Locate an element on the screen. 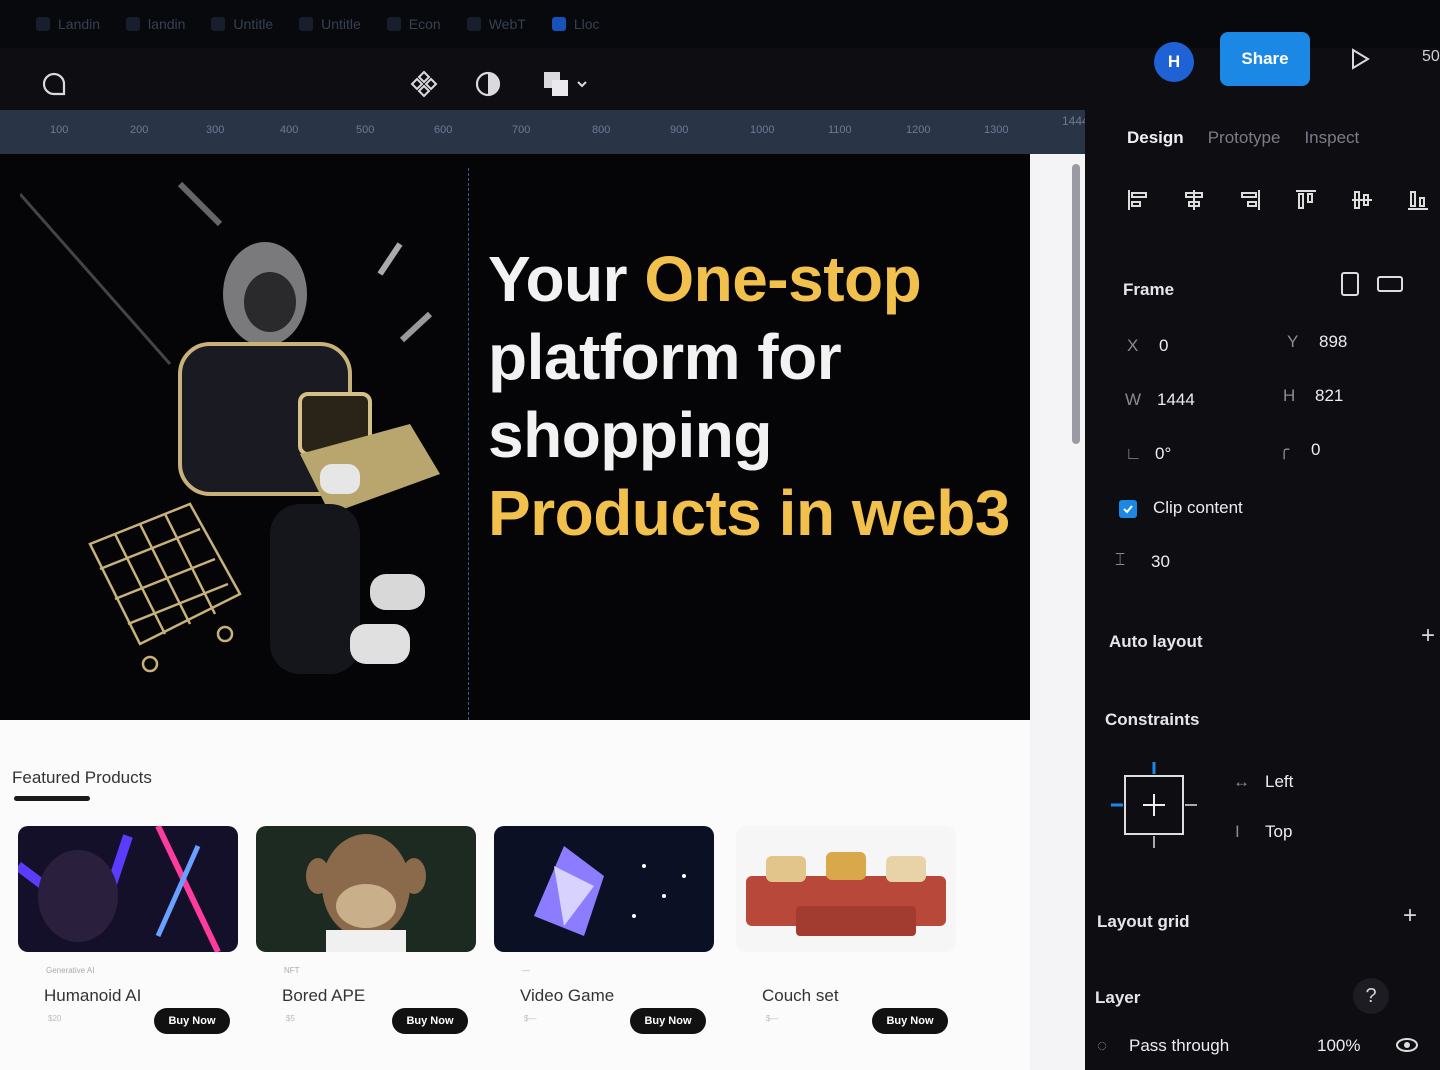 This screenshot has height=1070, width=1440. tab-inspect: Inspect is located at coordinates (1331, 138).